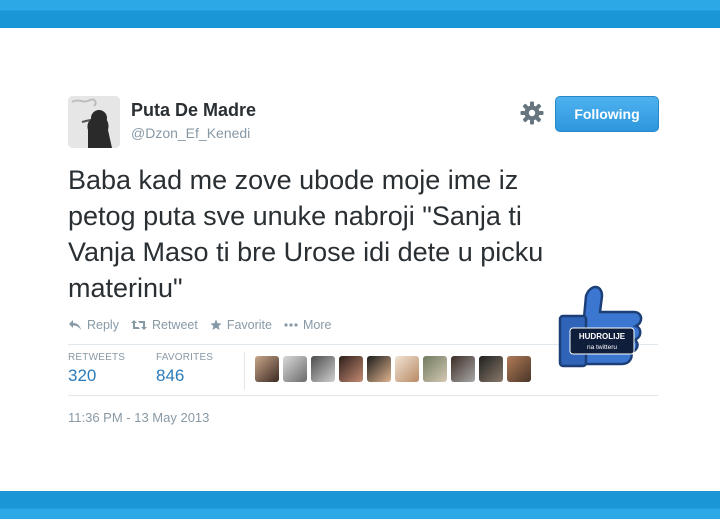 Image resolution: width=720 pixels, height=519 pixels. What do you see at coordinates (174, 325) in the screenshot?
I see `retweet-label: Retweet` at bounding box center [174, 325].